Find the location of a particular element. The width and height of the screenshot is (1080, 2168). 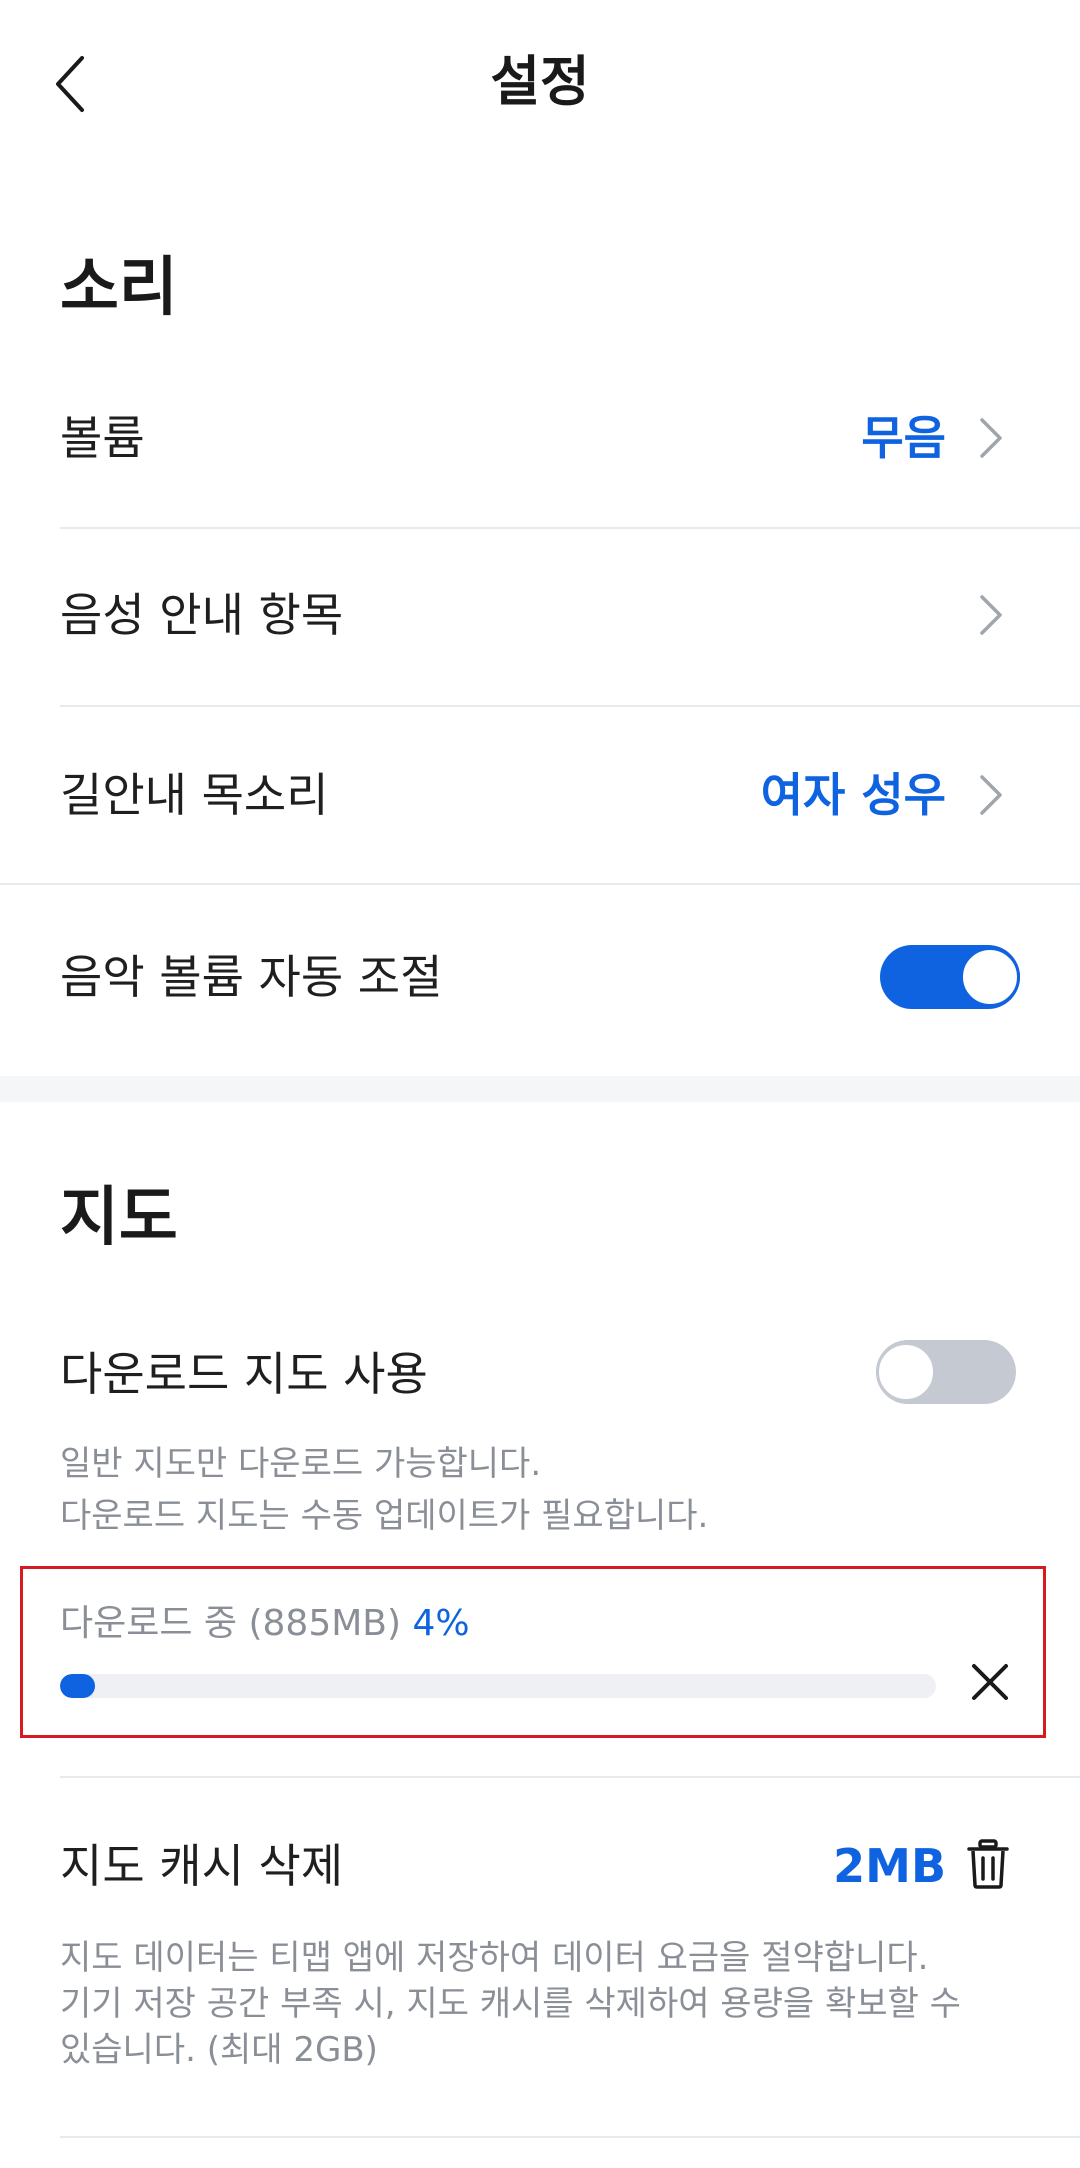

map-cache-desc-2: 기기 저장 공간 부족 시, 지도 캐시를 삭제하여 용량을 확보할 수 is located at coordinates (510, 2004).